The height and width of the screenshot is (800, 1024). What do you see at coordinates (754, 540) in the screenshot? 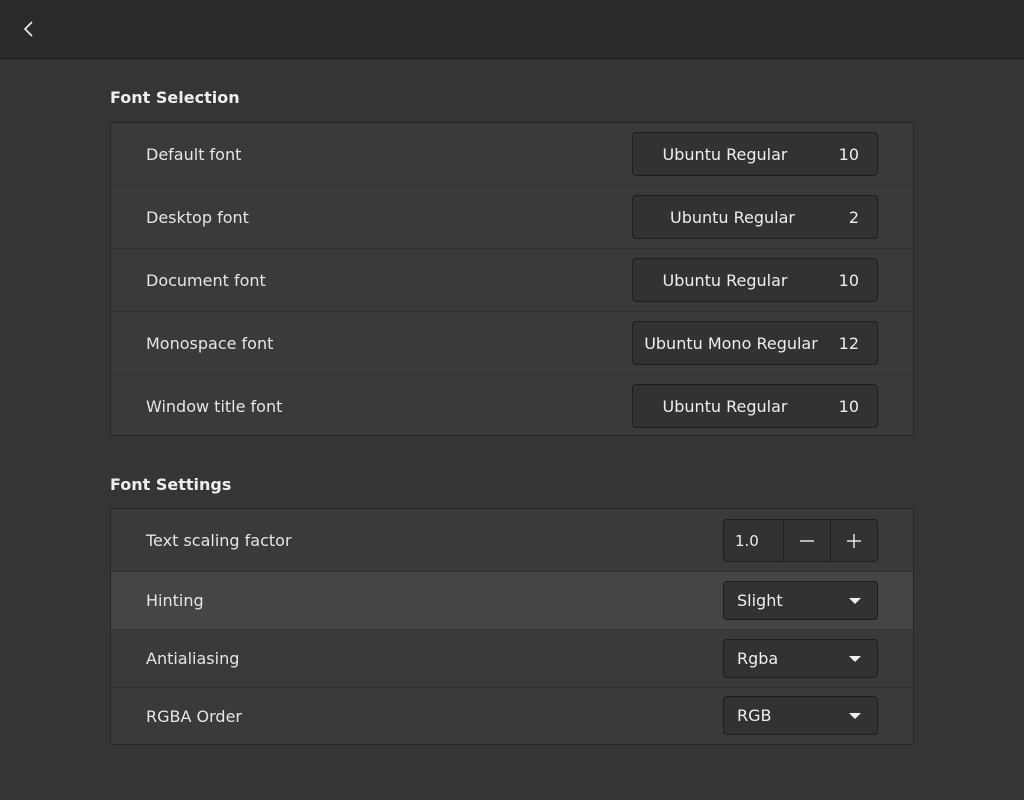
I see `text-scaling-value: 1.0` at bounding box center [754, 540].